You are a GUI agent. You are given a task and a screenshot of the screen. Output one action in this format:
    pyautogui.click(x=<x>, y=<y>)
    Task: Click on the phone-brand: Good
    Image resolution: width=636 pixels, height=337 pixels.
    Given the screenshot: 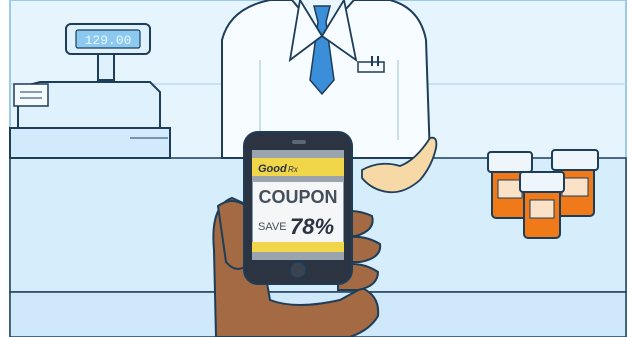 What is the action you would take?
    pyautogui.click(x=272, y=169)
    